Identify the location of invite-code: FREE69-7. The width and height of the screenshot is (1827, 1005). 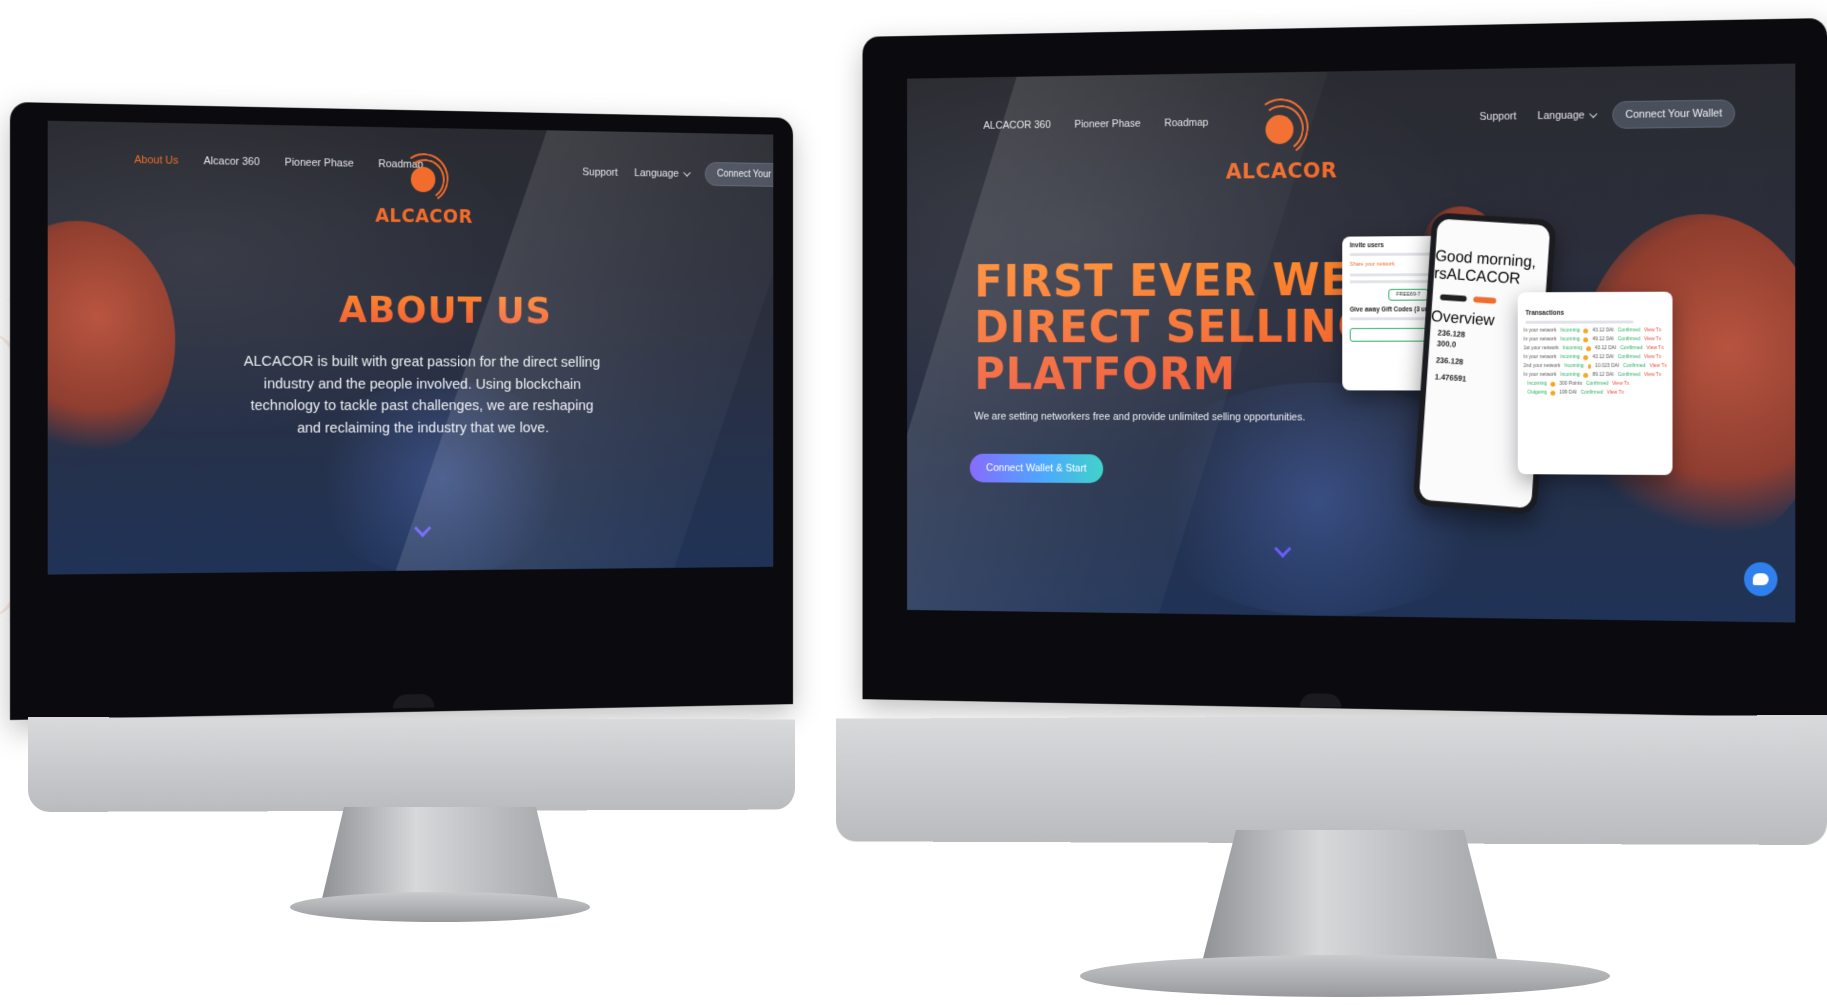
(1408, 294).